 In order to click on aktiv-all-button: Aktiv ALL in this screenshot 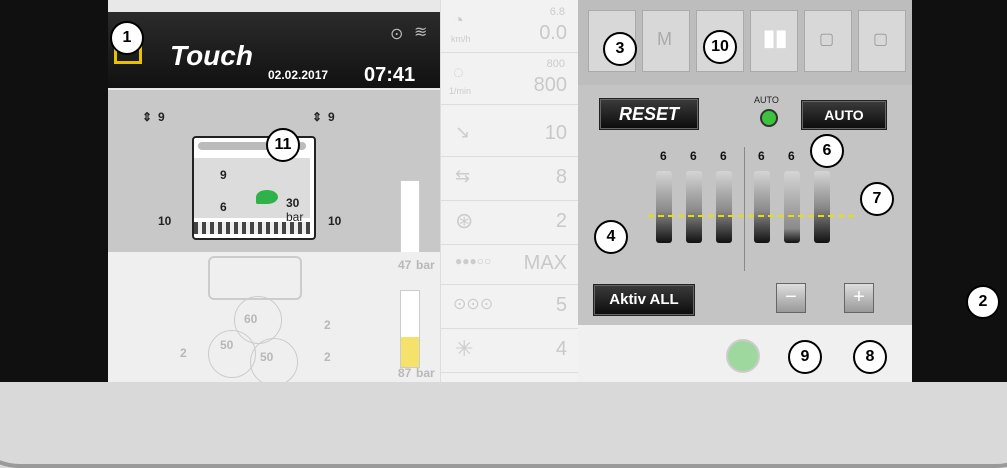, I will do `click(644, 300)`.